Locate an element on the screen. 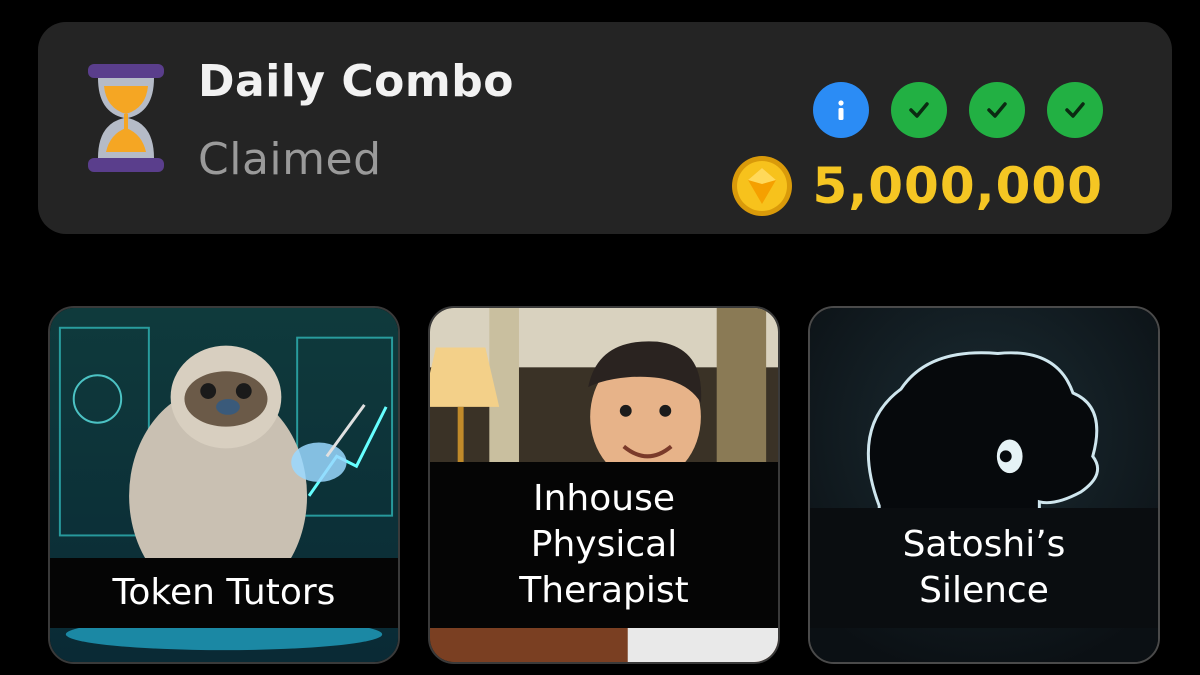 This screenshot has width=1200, height=675. card-label-satoshis-silence: Satoshi’s Silence is located at coordinates (984, 568).